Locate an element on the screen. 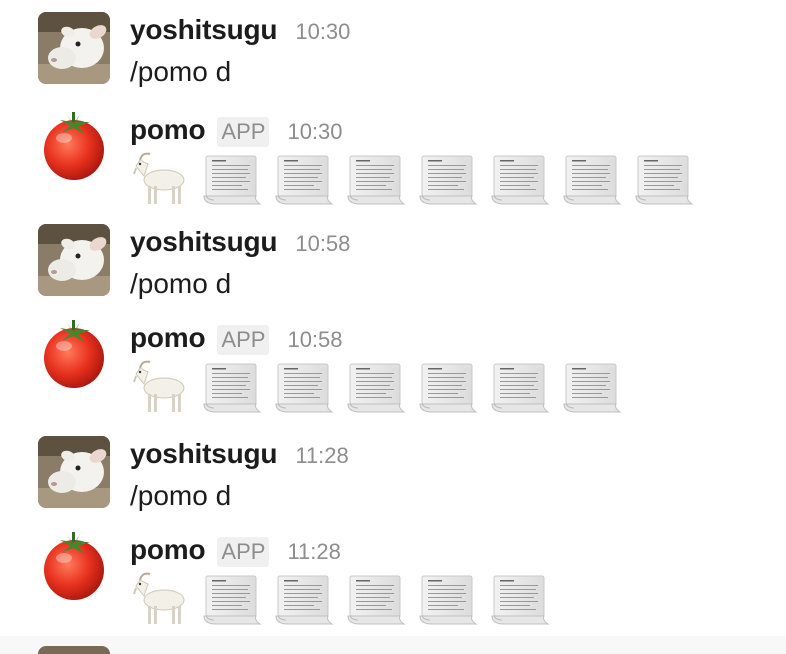  message-header: yoshitsugu 10:58 is located at coordinates (240, 242).